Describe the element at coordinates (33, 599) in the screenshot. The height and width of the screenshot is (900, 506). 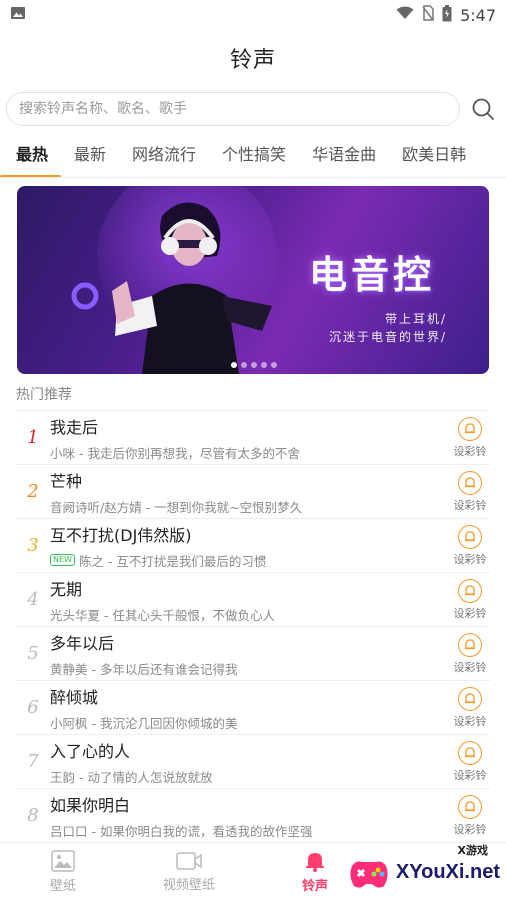
I see `rank-number: 4` at that location.